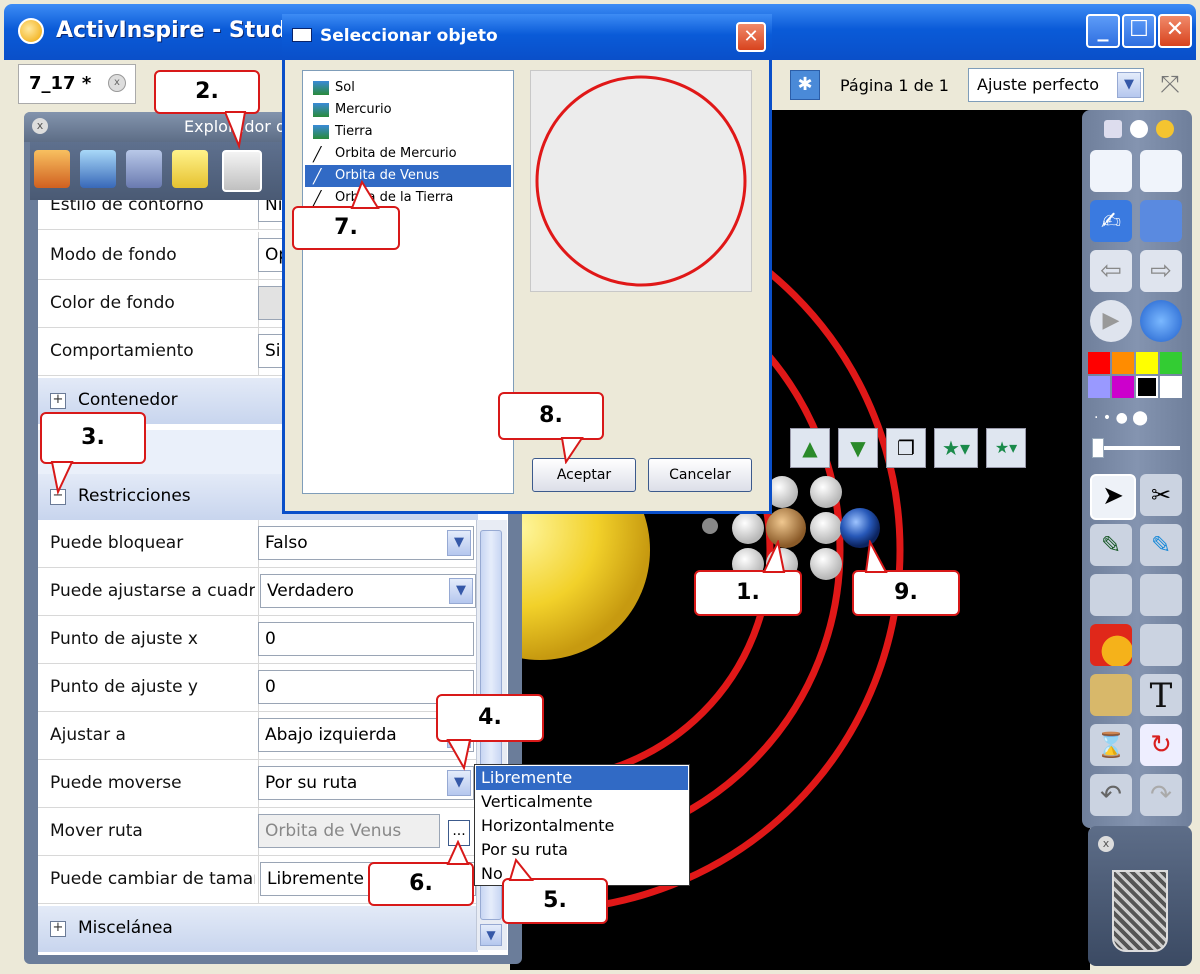  Describe the element at coordinates (1161, 221) in the screenshot. I see `desktop-annotate-icon` at that location.